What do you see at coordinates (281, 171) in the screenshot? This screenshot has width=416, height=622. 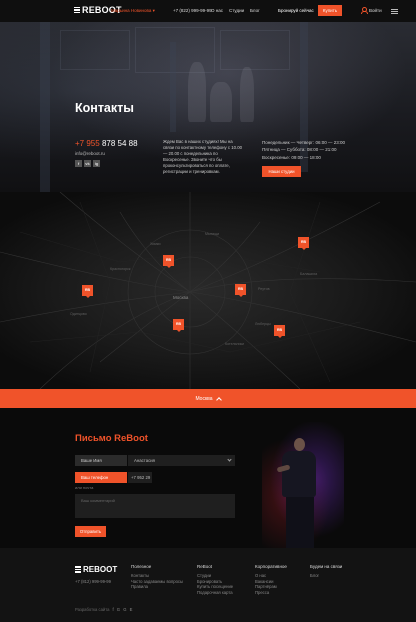 I see `our-studios-button: Наши студии` at bounding box center [281, 171].